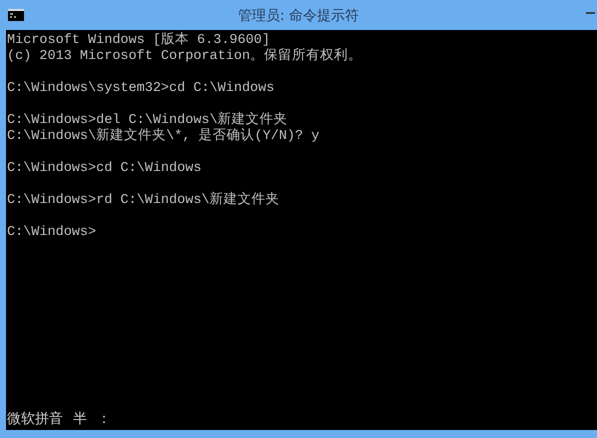  Describe the element at coordinates (163, 137) in the screenshot. I see `console-line: C:\Windows\新建文件夹\*, 是否确认(Y/N)? y` at that location.